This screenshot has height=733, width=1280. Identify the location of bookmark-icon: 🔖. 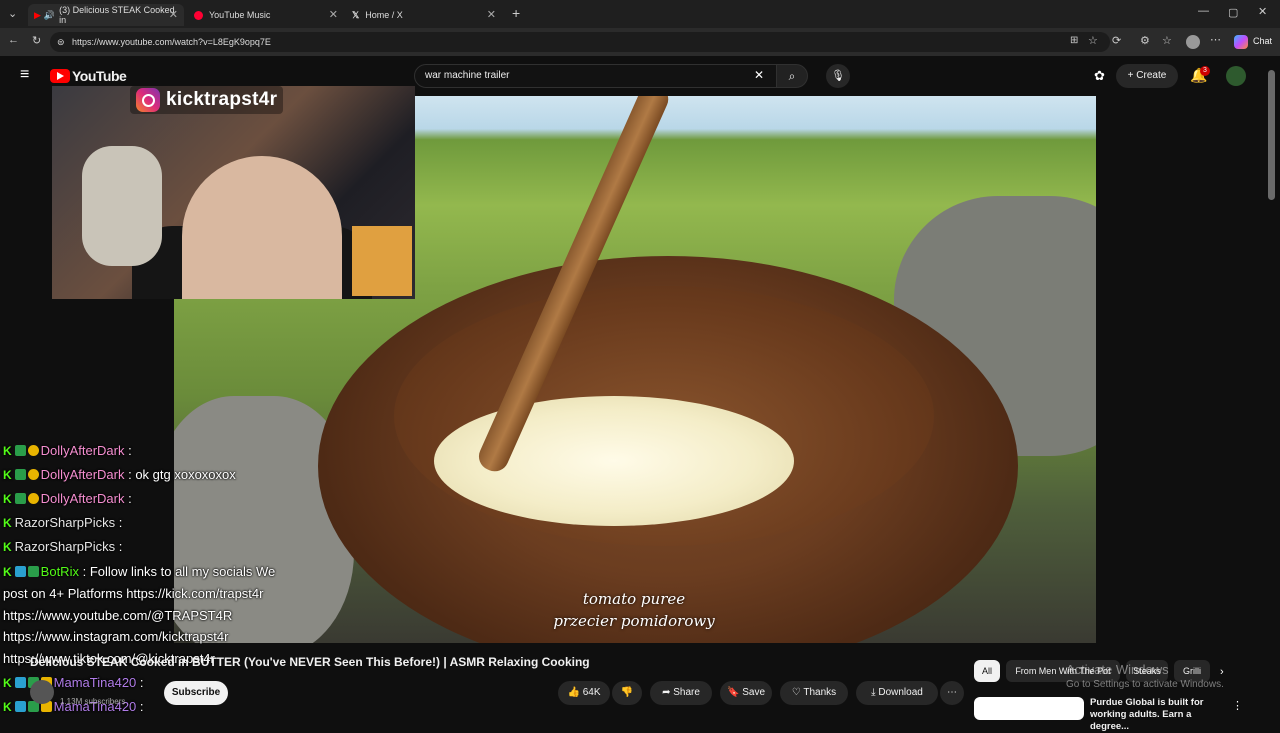
(734, 692).